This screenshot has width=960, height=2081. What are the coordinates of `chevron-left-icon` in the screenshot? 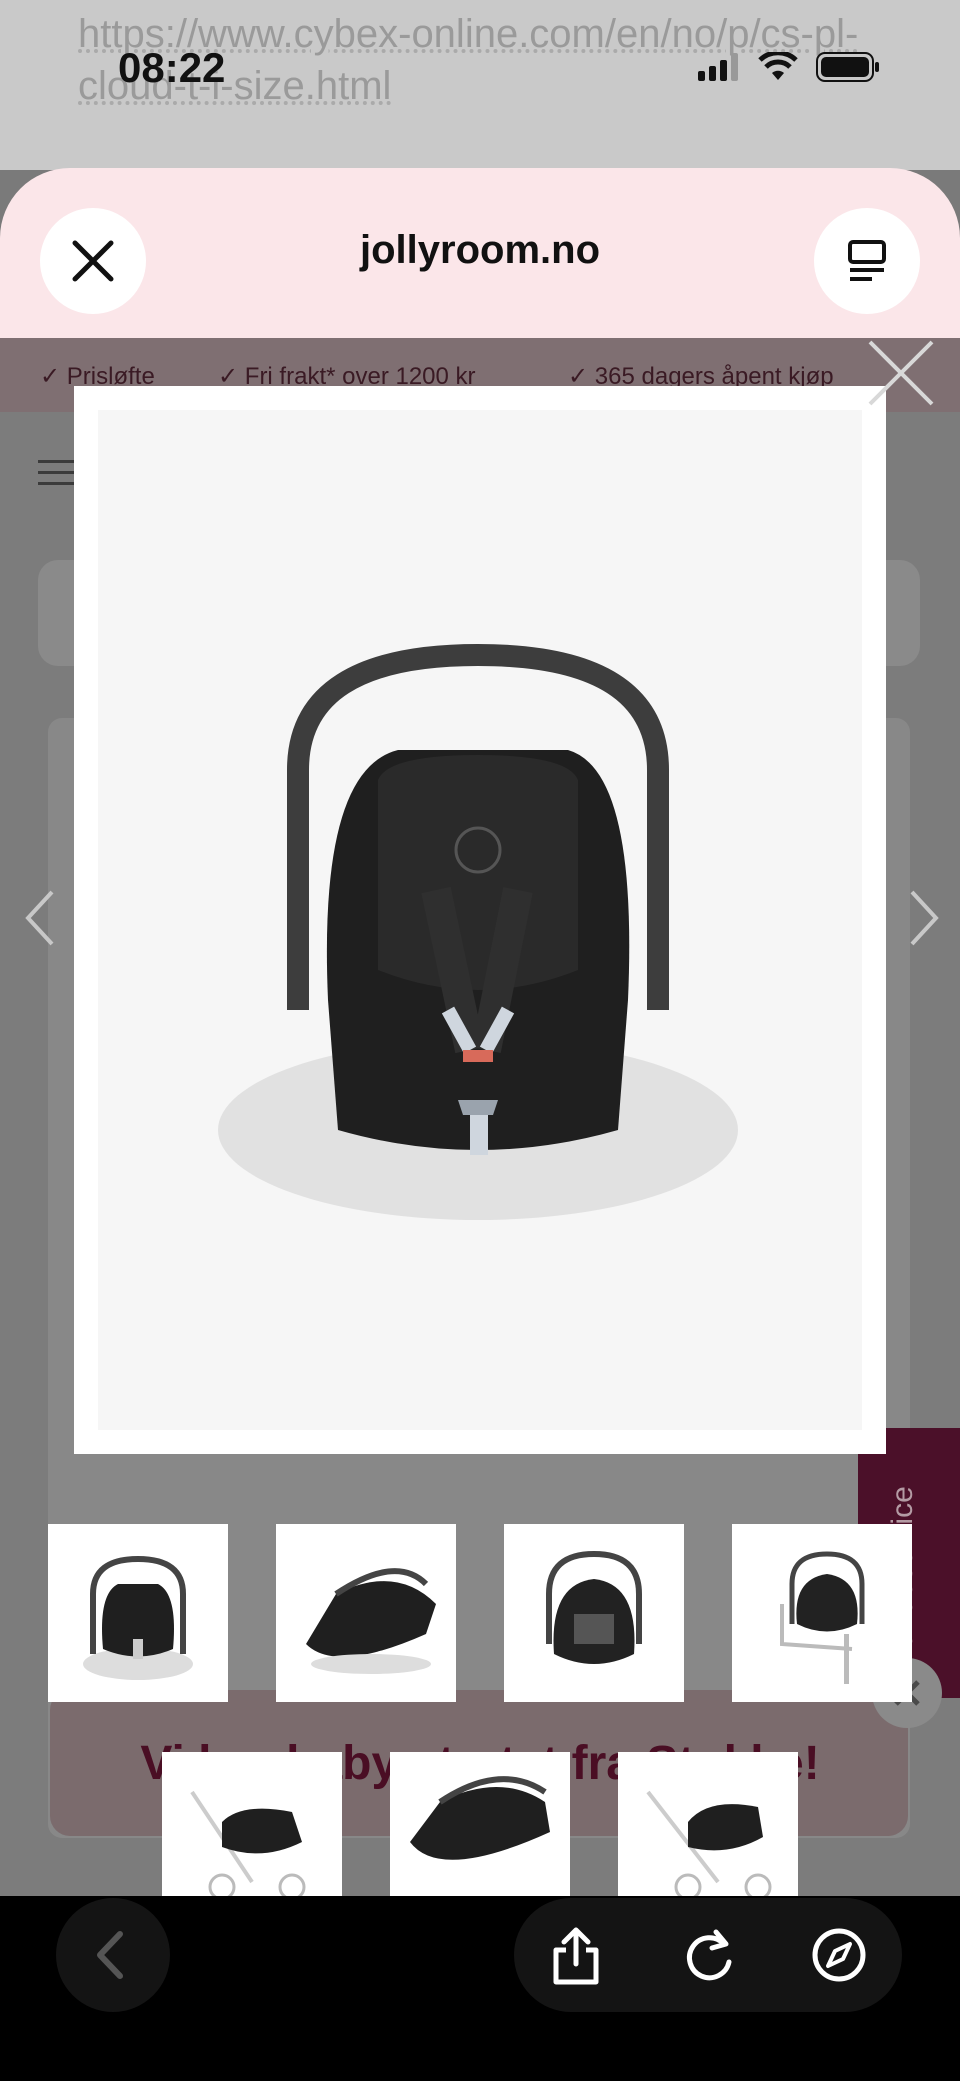 It's located at (110, 1955).